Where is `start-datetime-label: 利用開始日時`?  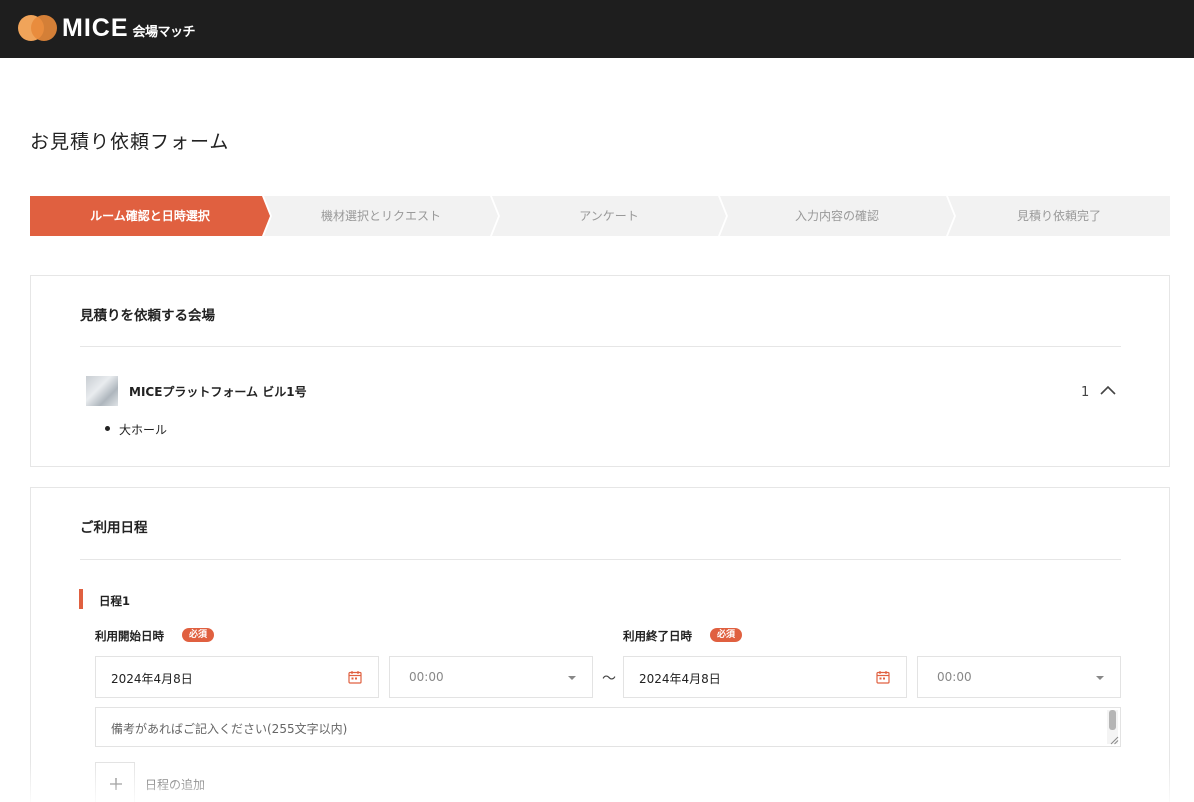 start-datetime-label: 利用開始日時 is located at coordinates (129, 636).